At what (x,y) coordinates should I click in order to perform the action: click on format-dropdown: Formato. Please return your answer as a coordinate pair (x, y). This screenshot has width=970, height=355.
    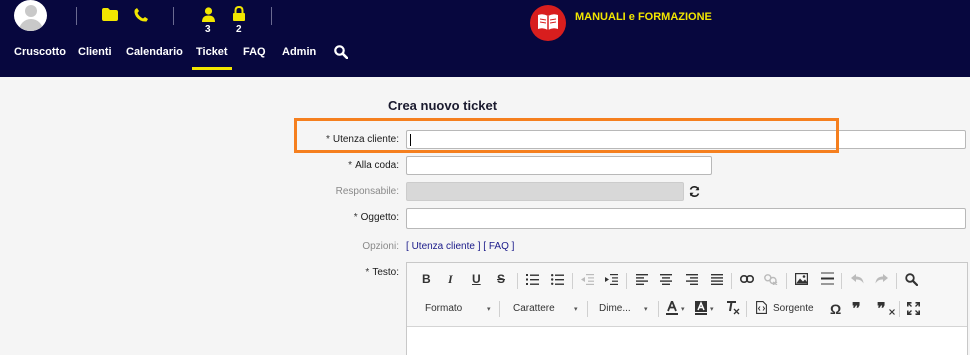
    Looking at the image, I should click on (443, 308).